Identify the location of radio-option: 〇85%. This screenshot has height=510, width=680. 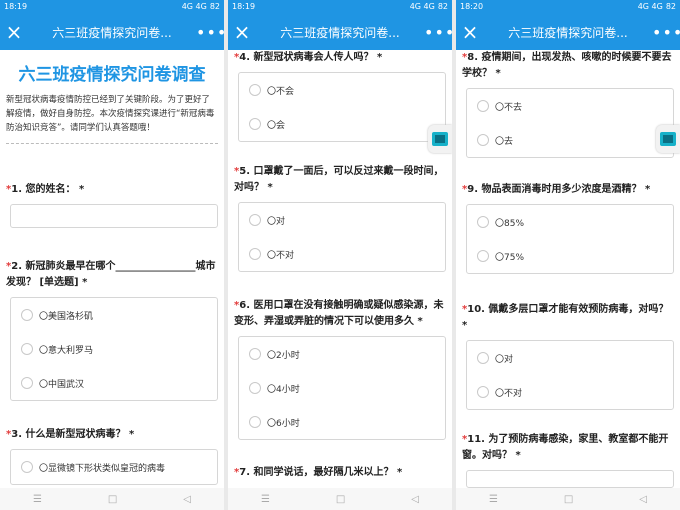
(570, 222).